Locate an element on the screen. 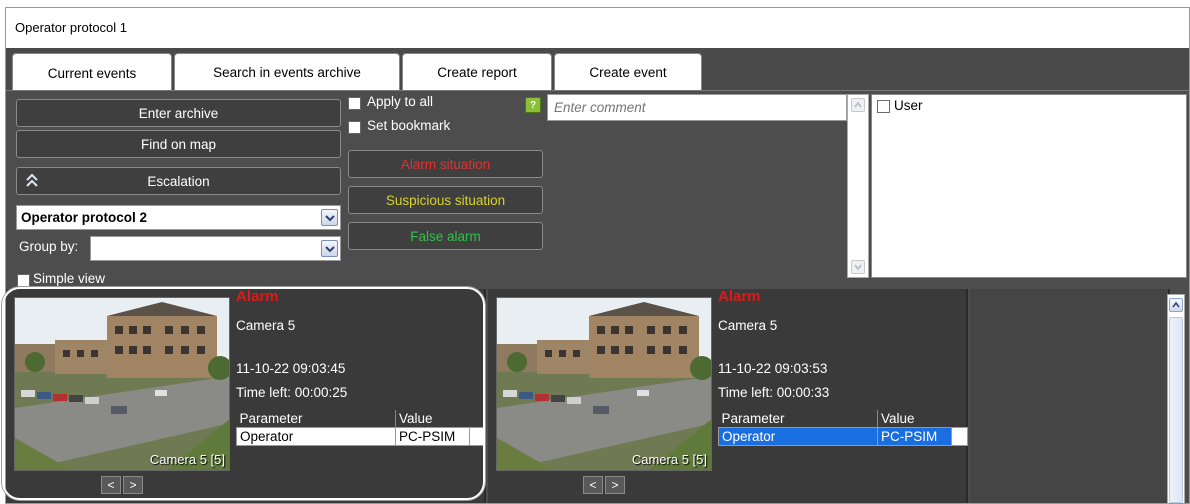 Image resolution: width=1190 pixels, height=504 pixels. window-title: Operator protocol 1 is located at coordinates (71, 27).